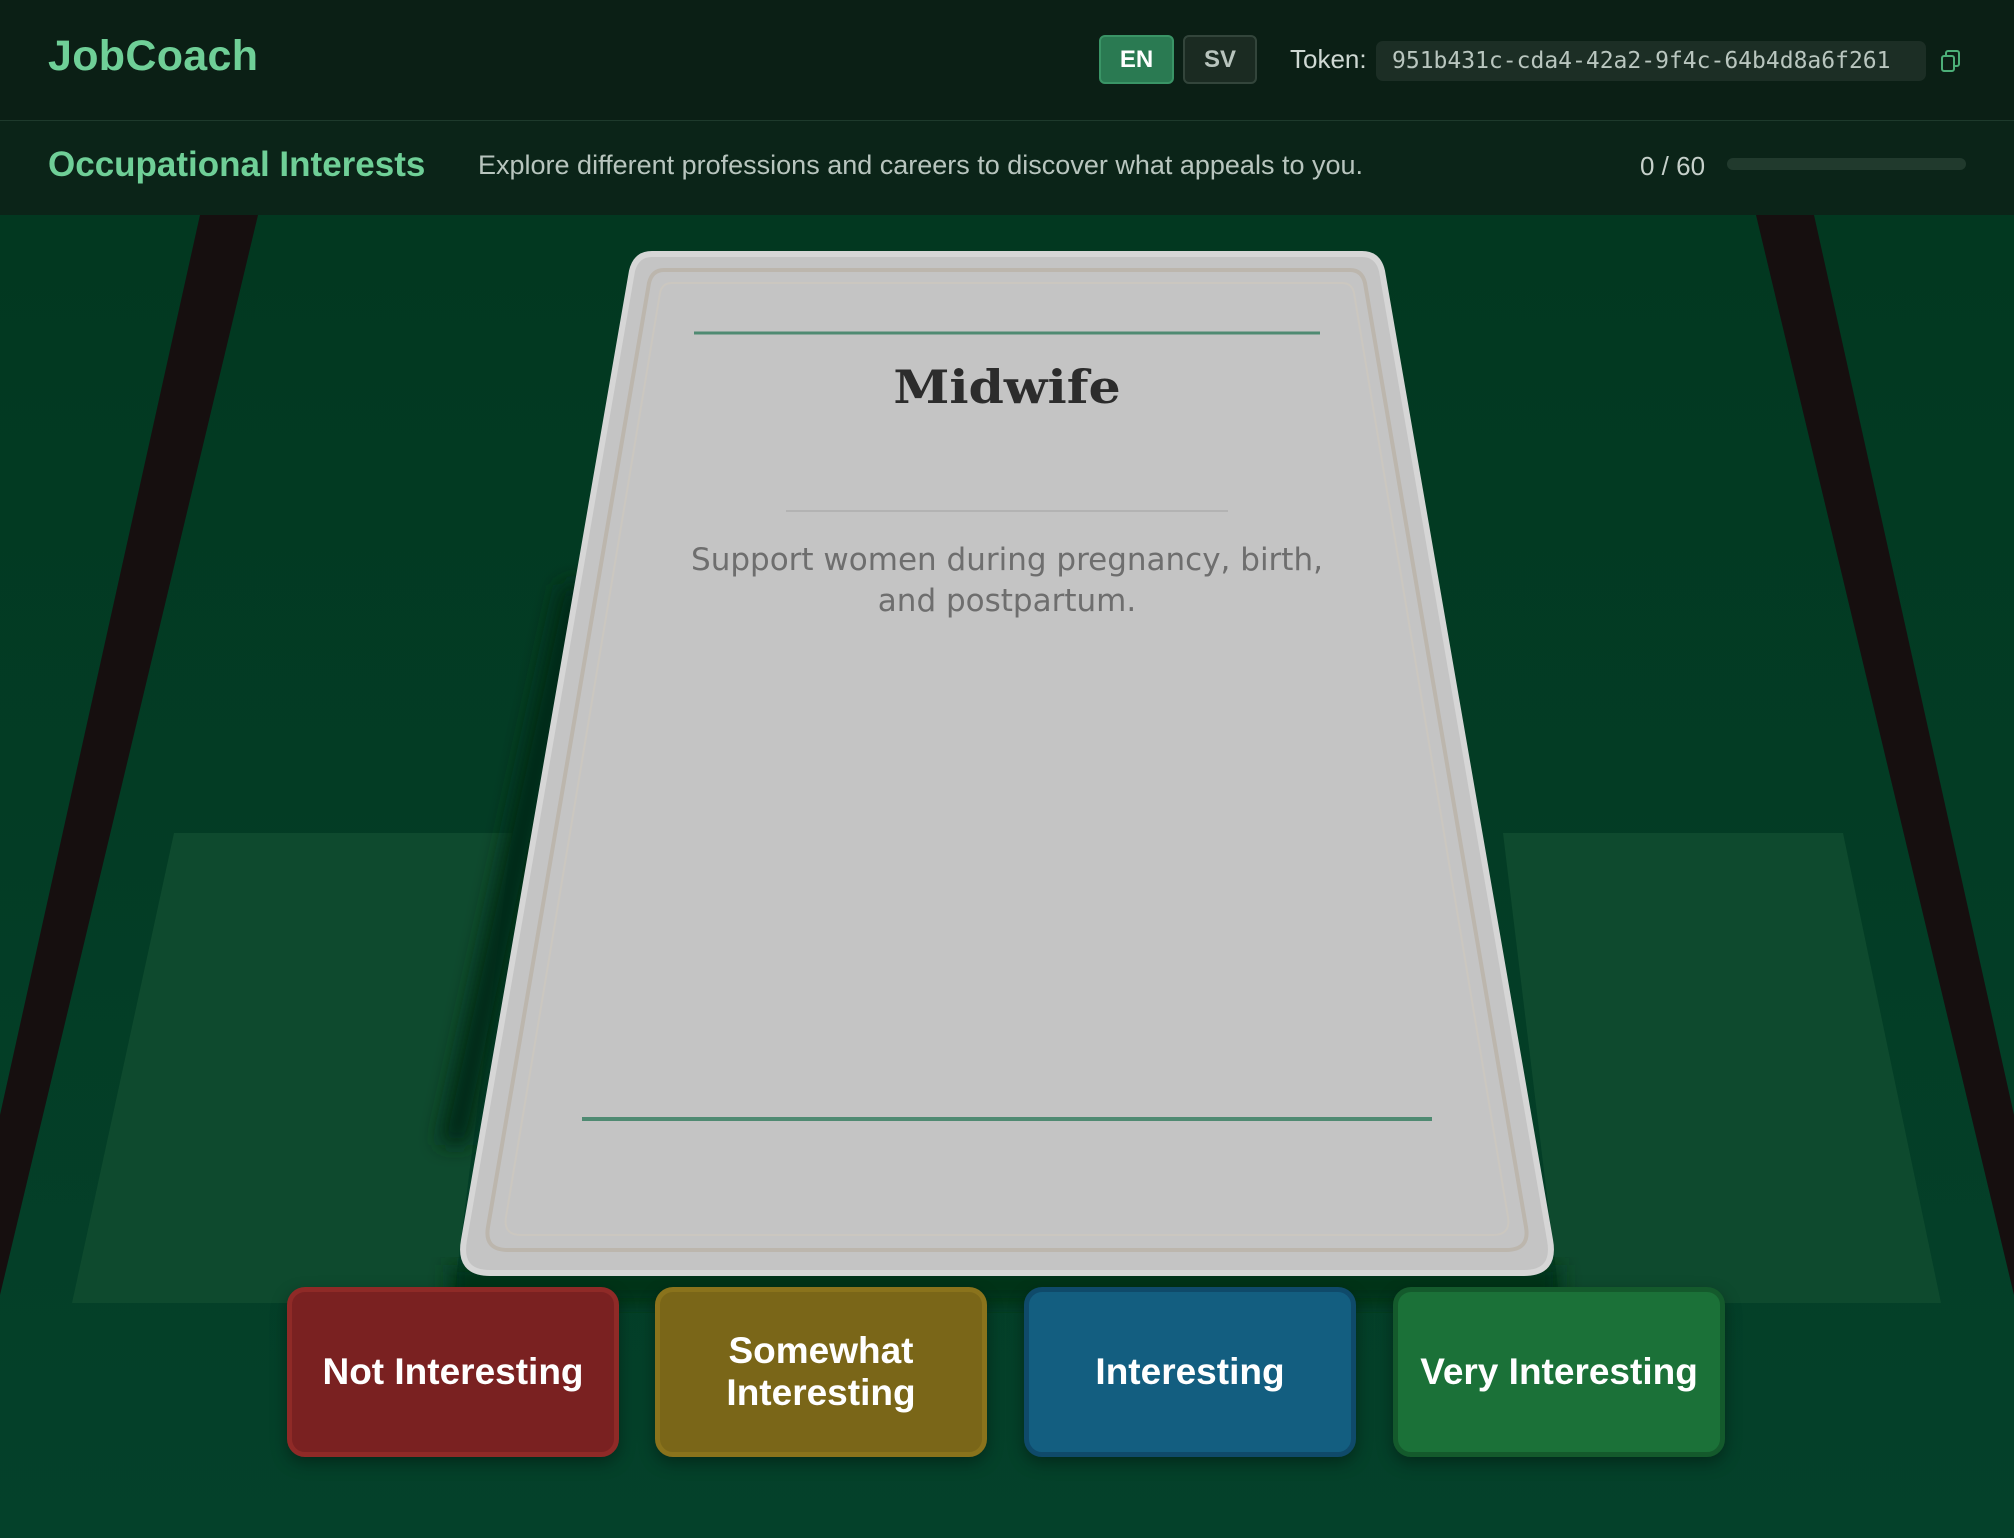  I want to click on progress-counter: 0 / 60, so click(1673, 166).